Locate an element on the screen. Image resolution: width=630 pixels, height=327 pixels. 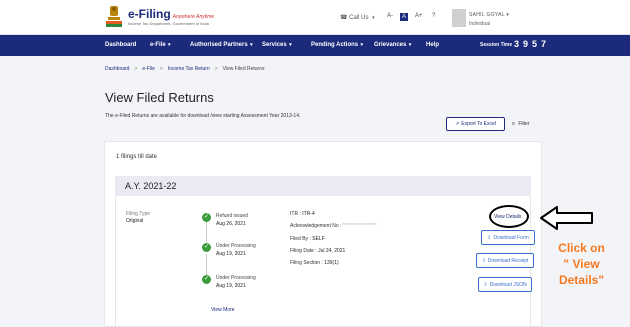
download-form-button: ⇩ Download Form is located at coordinates (508, 237).